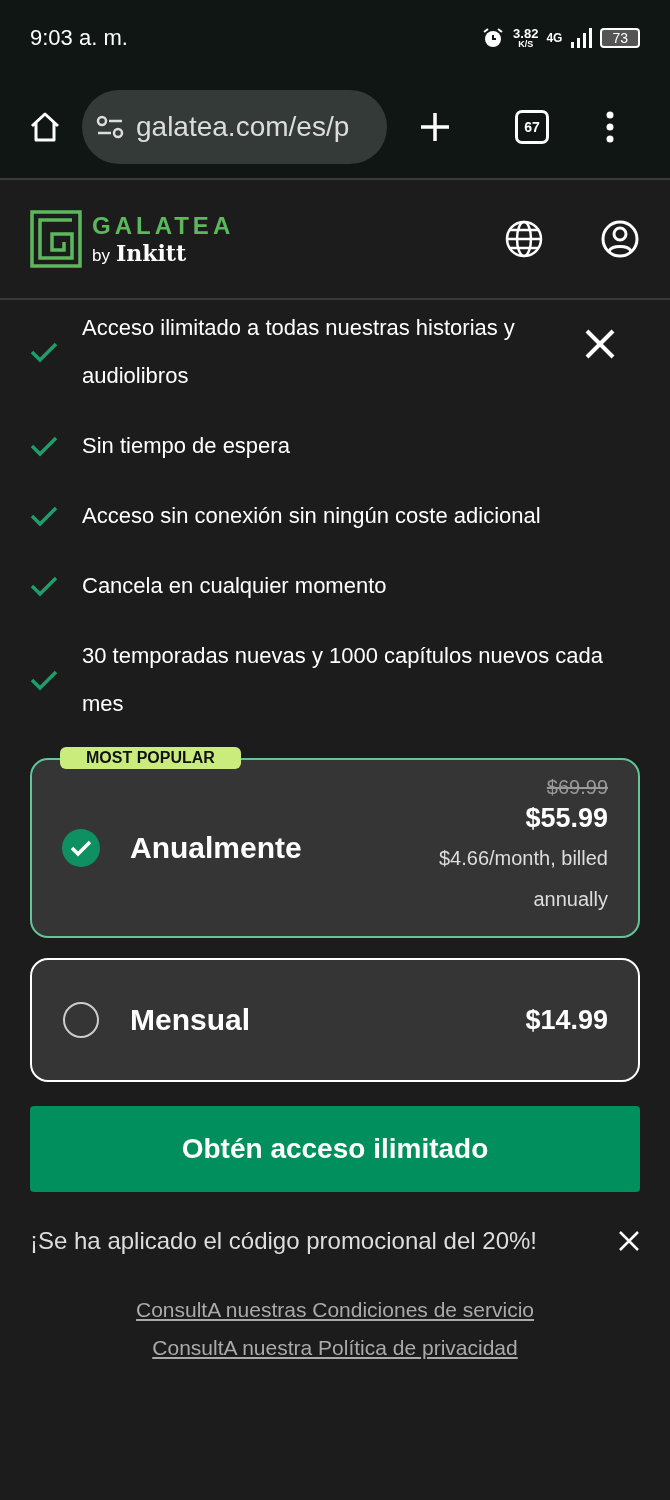  Describe the element at coordinates (610, 127) in the screenshot. I see `menu-icon` at that location.